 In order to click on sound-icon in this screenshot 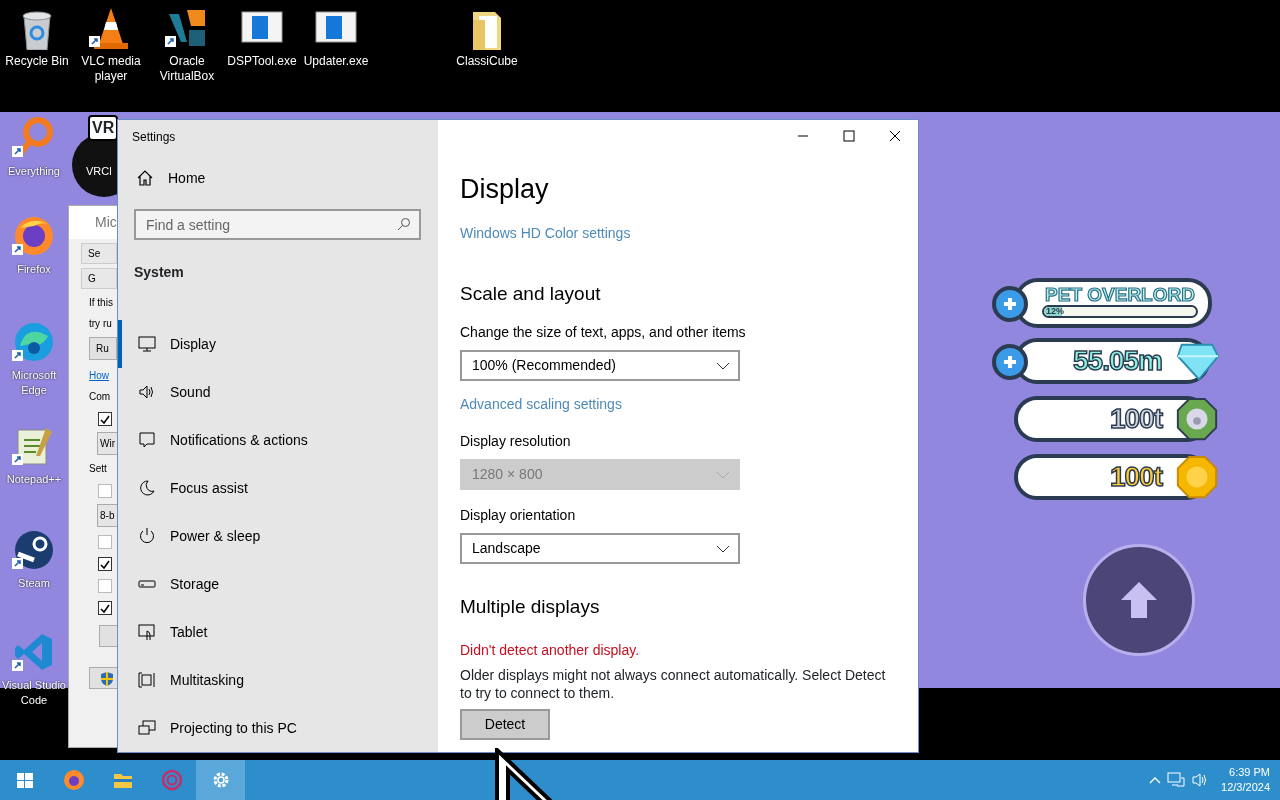, I will do `click(147, 392)`.